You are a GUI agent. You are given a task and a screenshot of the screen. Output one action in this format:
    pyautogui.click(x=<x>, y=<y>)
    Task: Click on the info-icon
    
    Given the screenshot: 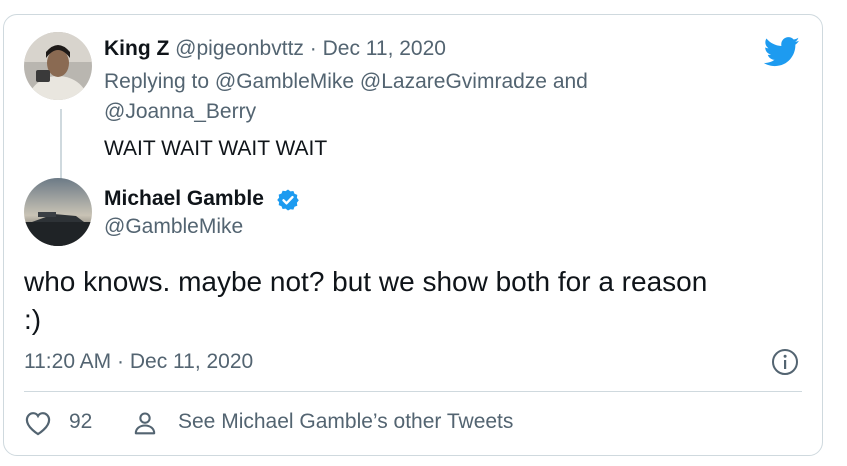 What is the action you would take?
    pyautogui.click(x=785, y=364)
    